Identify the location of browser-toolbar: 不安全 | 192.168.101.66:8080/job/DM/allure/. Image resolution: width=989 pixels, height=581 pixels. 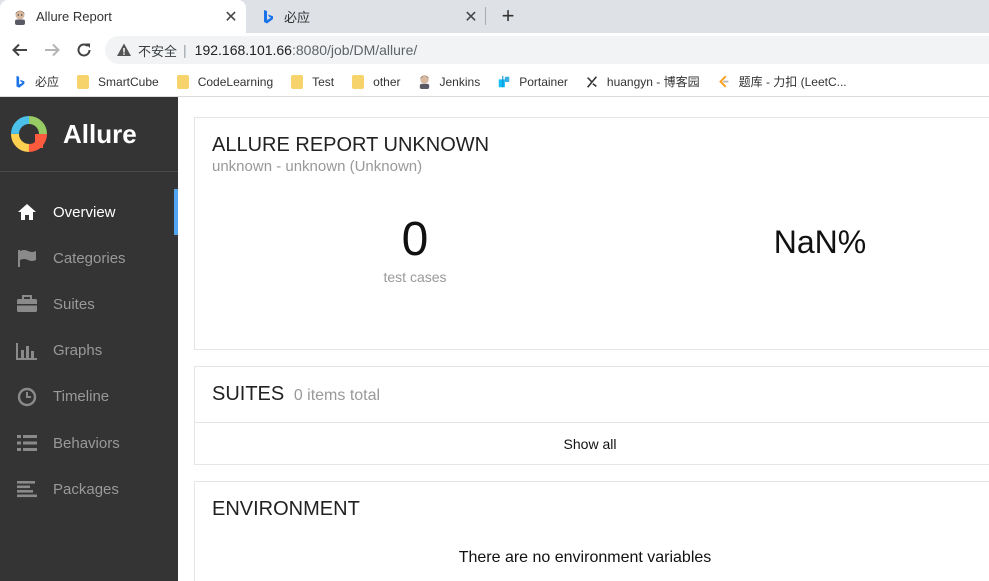
(494, 50).